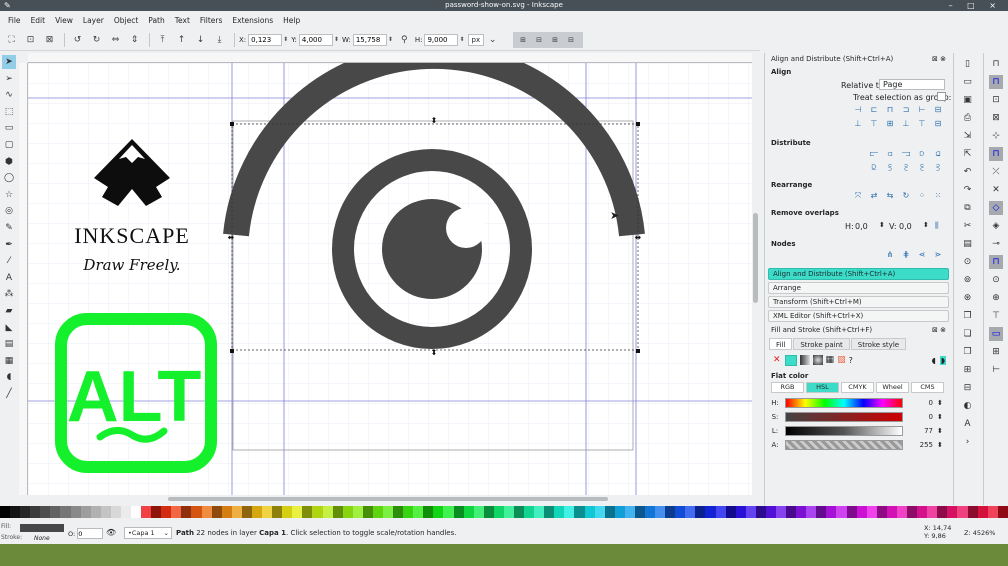 This screenshot has height=566, width=1008. I want to click on snap-page-icon: ▭, so click(996, 334).